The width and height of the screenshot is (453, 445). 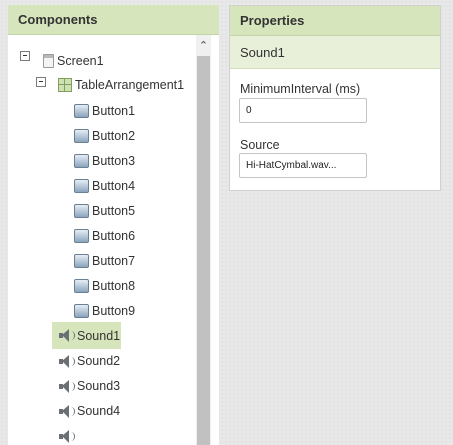 I want to click on selected-component-name: Sound1, so click(x=335, y=52).